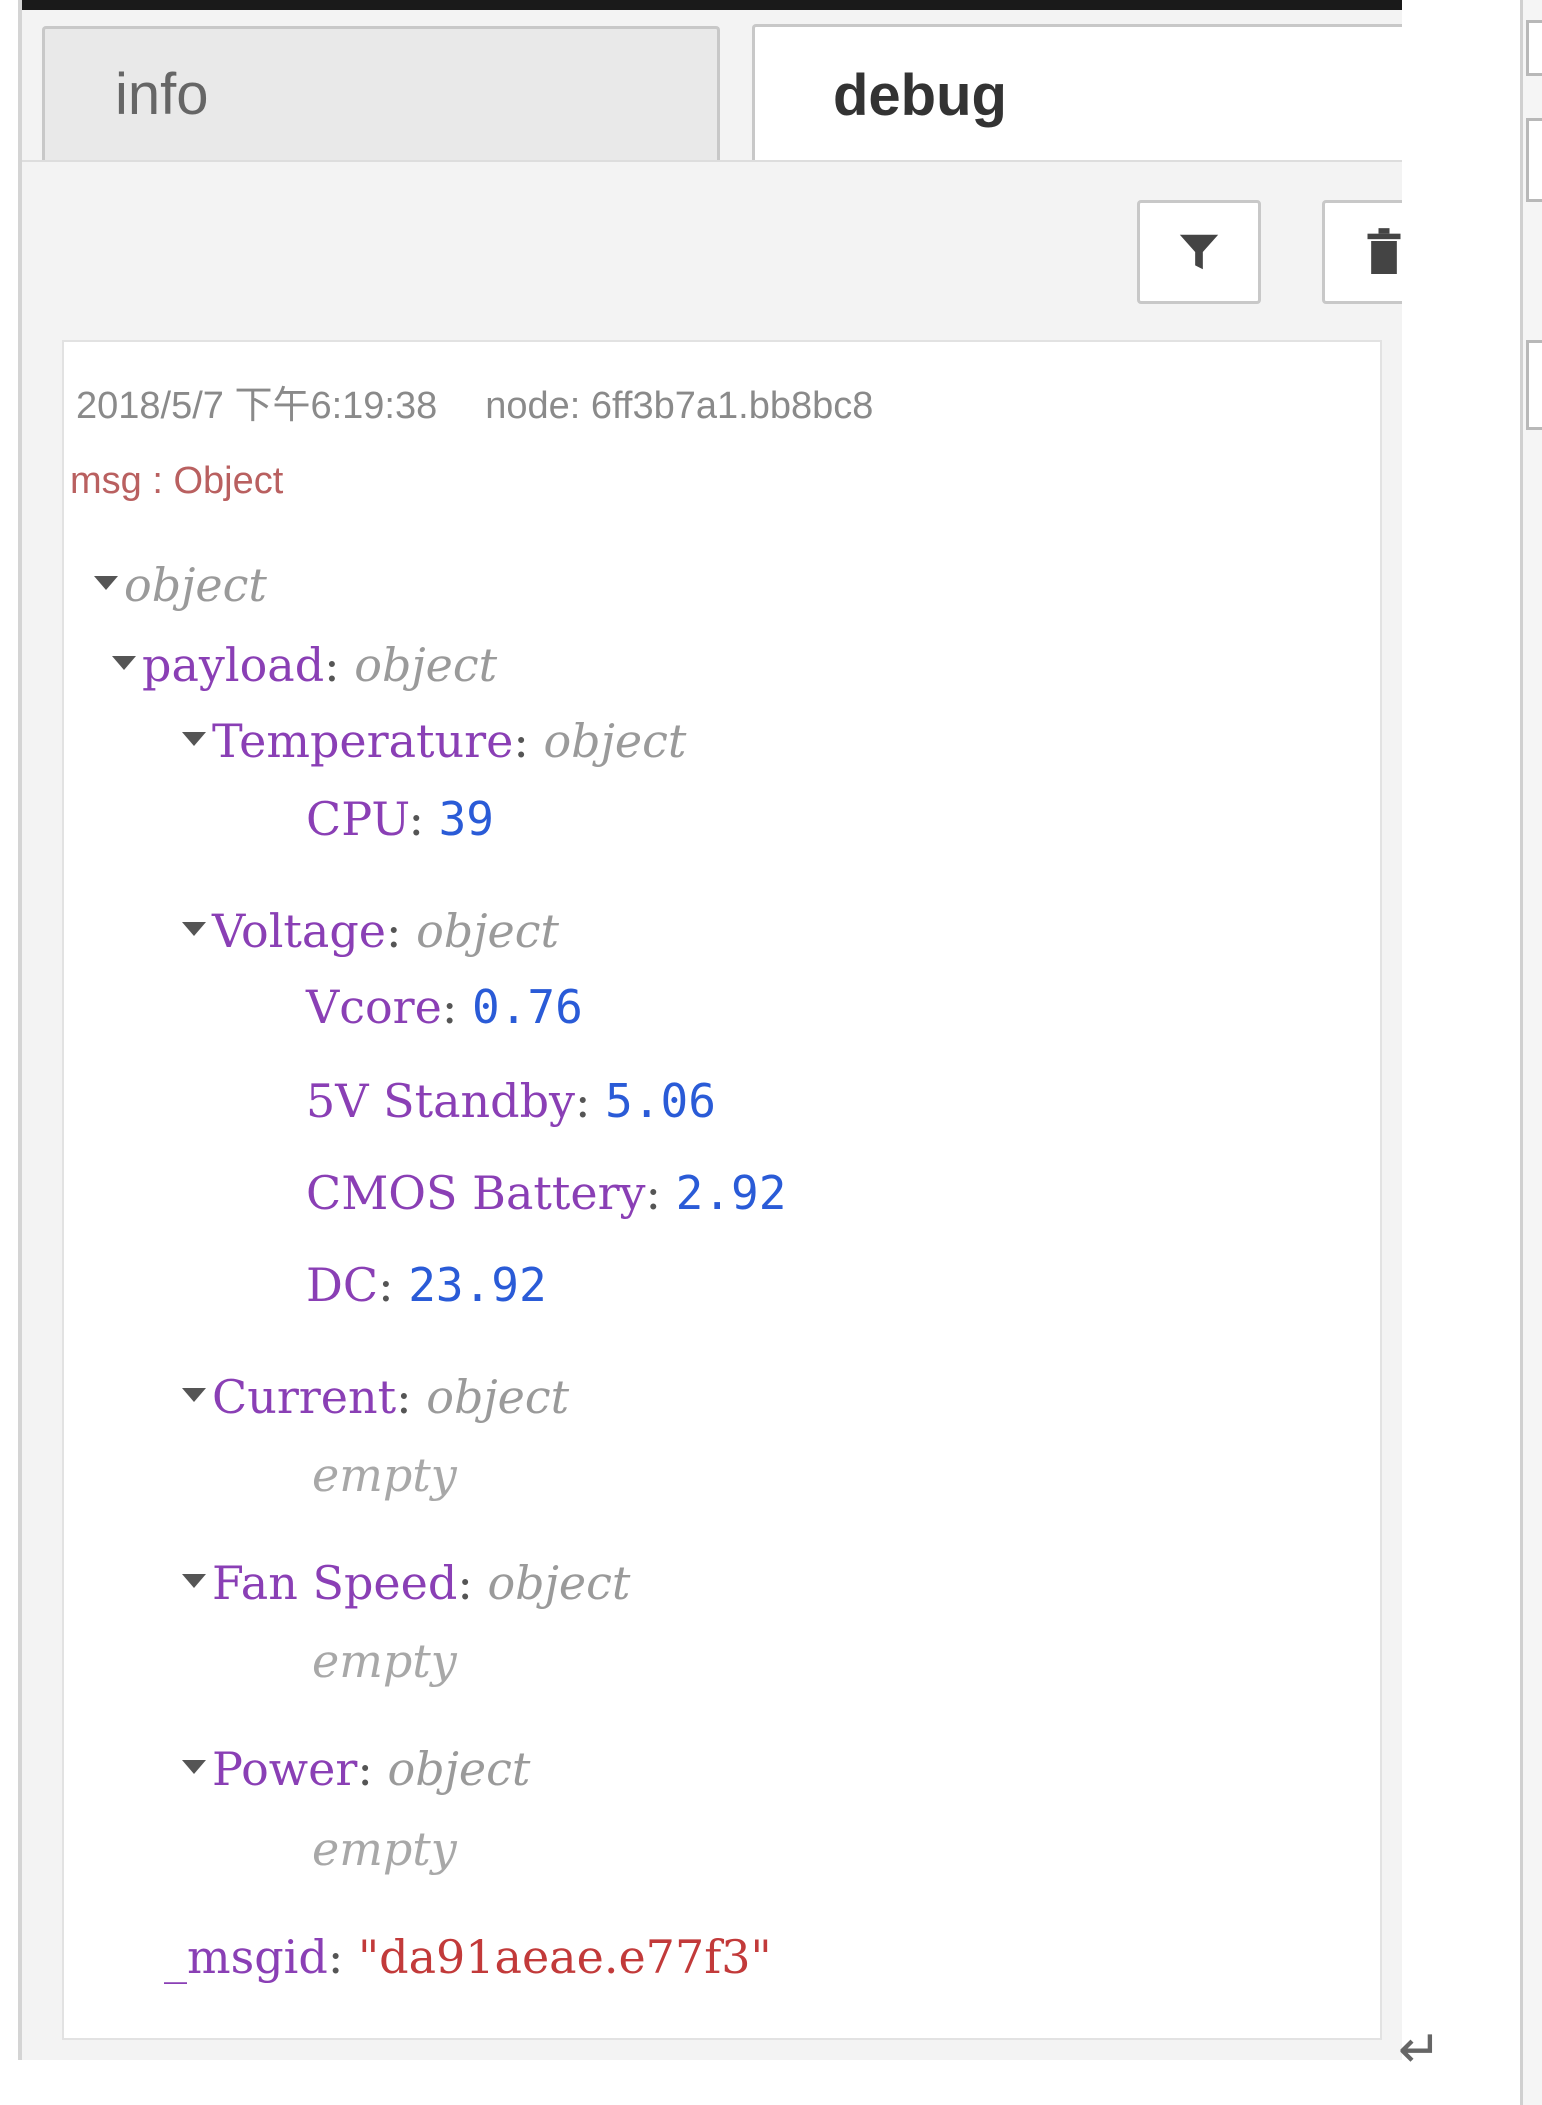 This screenshot has width=1542, height=2105. What do you see at coordinates (363, 741) in the screenshot?
I see `tree-key: Temperature` at bounding box center [363, 741].